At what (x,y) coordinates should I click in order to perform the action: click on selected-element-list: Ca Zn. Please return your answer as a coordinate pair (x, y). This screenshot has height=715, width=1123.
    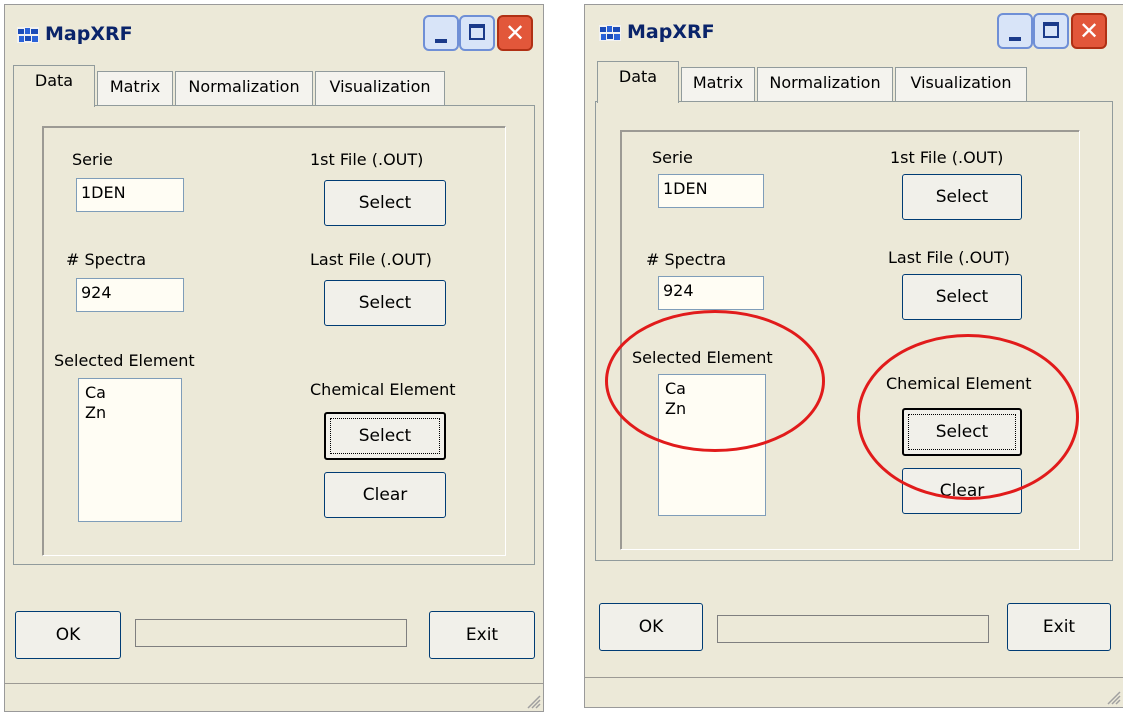
    Looking at the image, I should click on (130, 450).